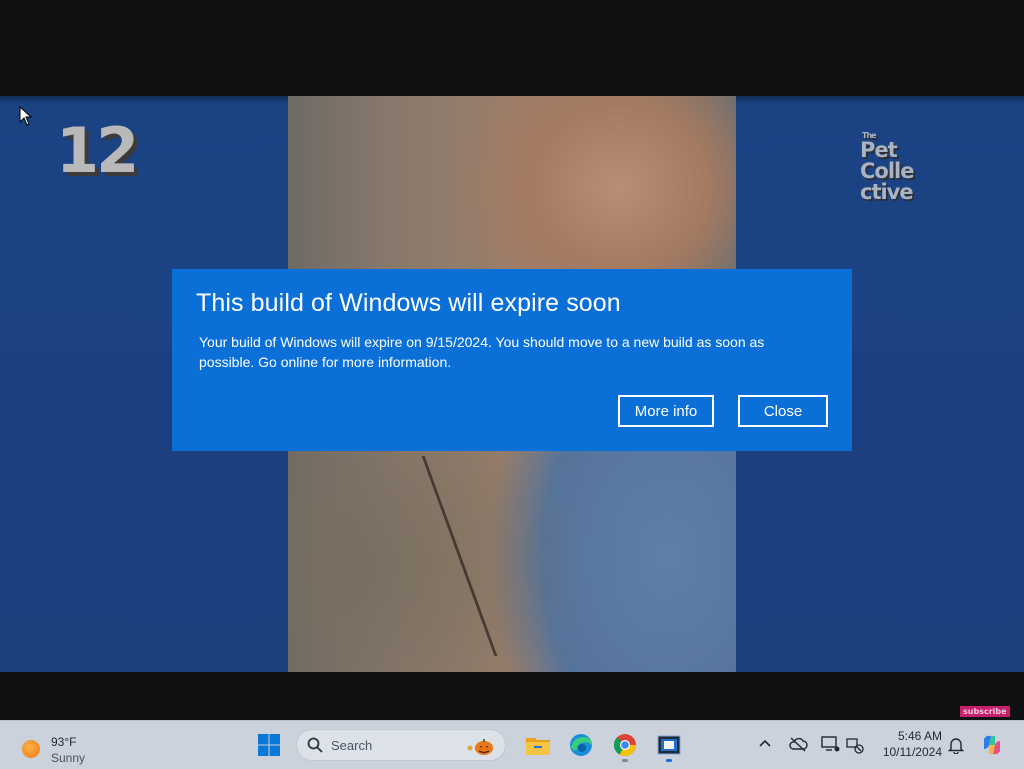 The image size is (1024, 769). Describe the element at coordinates (887, 171) in the screenshot. I see `logo-line: Colle` at that location.